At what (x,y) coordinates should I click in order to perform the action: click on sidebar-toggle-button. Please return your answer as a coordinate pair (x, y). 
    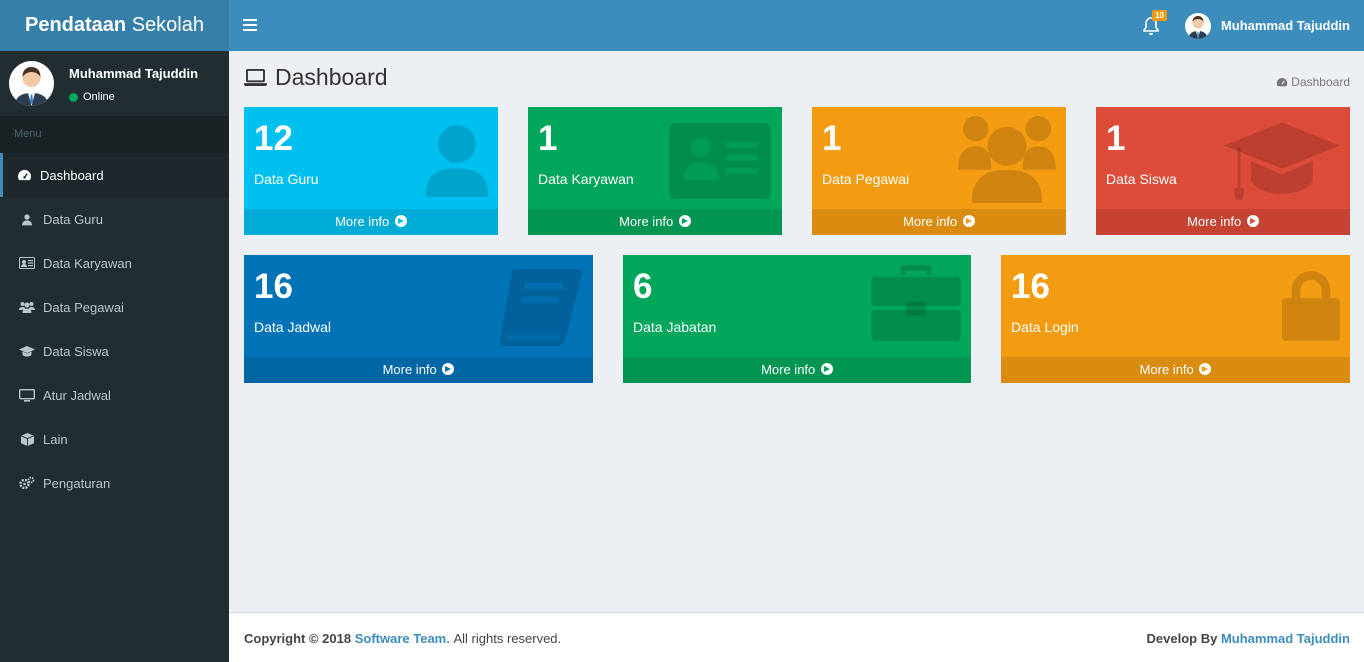
    Looking at the image, I should click on (250, 26).